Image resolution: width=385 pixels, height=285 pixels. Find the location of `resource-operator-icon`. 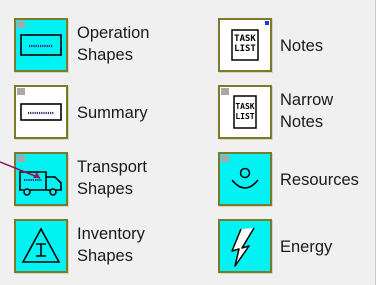

resource-operator-icon is located at coordinates (245, 178).